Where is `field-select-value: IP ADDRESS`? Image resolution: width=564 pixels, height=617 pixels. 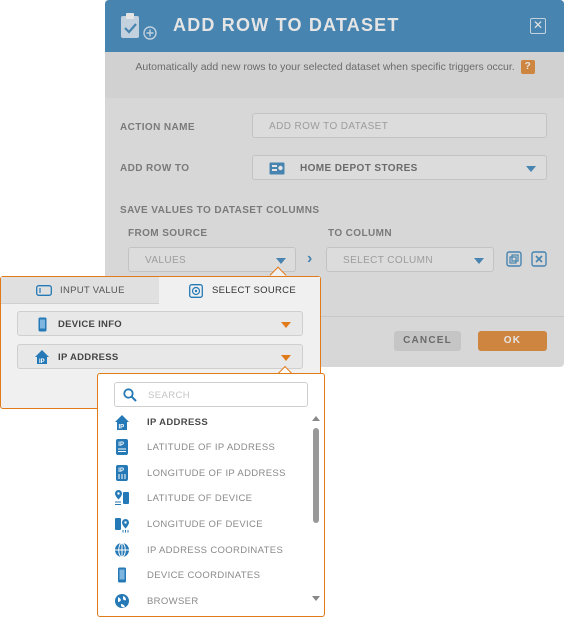
field-select-value: IP ADDRESS is located at coordinates (88, 357).